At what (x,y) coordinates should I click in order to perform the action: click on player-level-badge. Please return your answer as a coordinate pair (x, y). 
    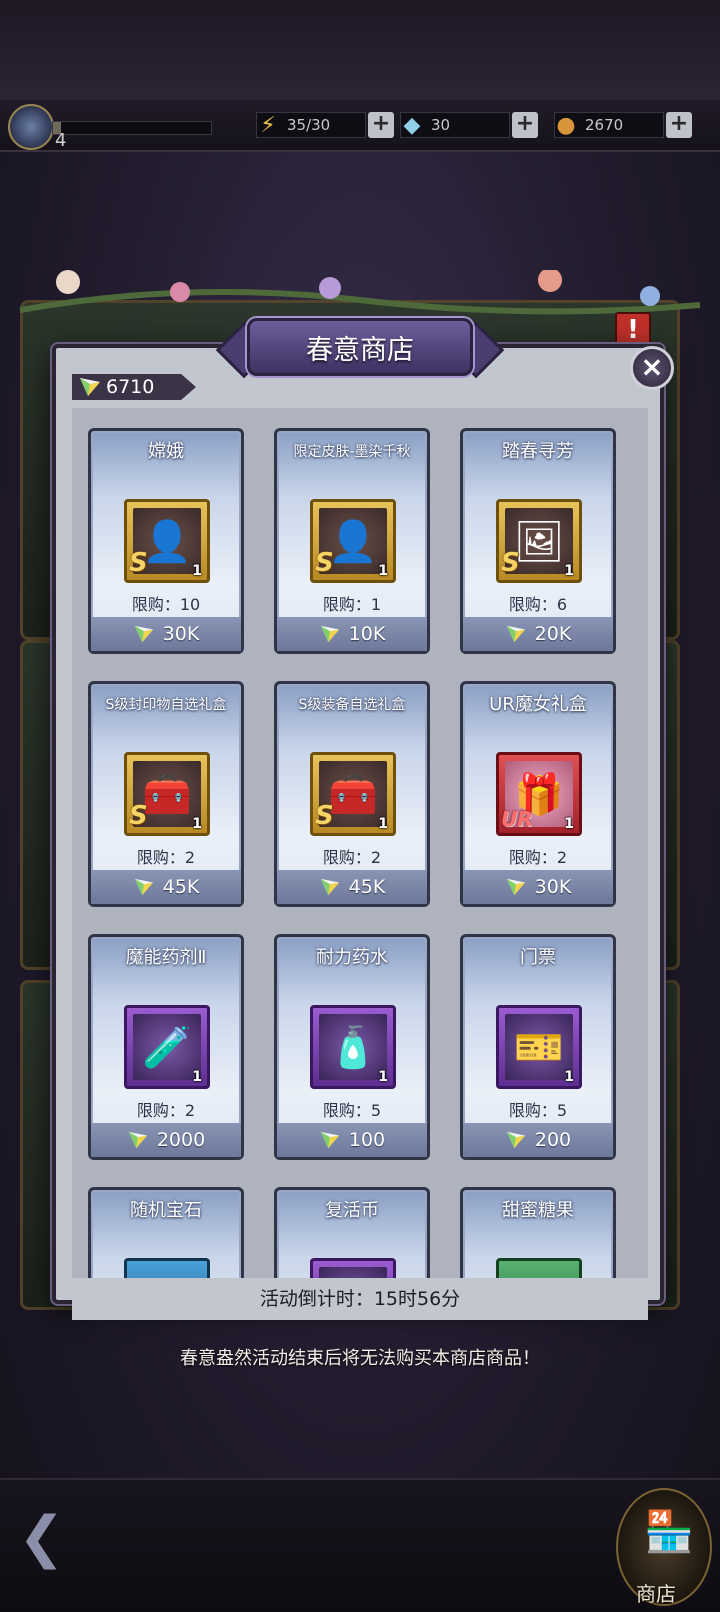
    Looking at the image, I should click on (31, 127).